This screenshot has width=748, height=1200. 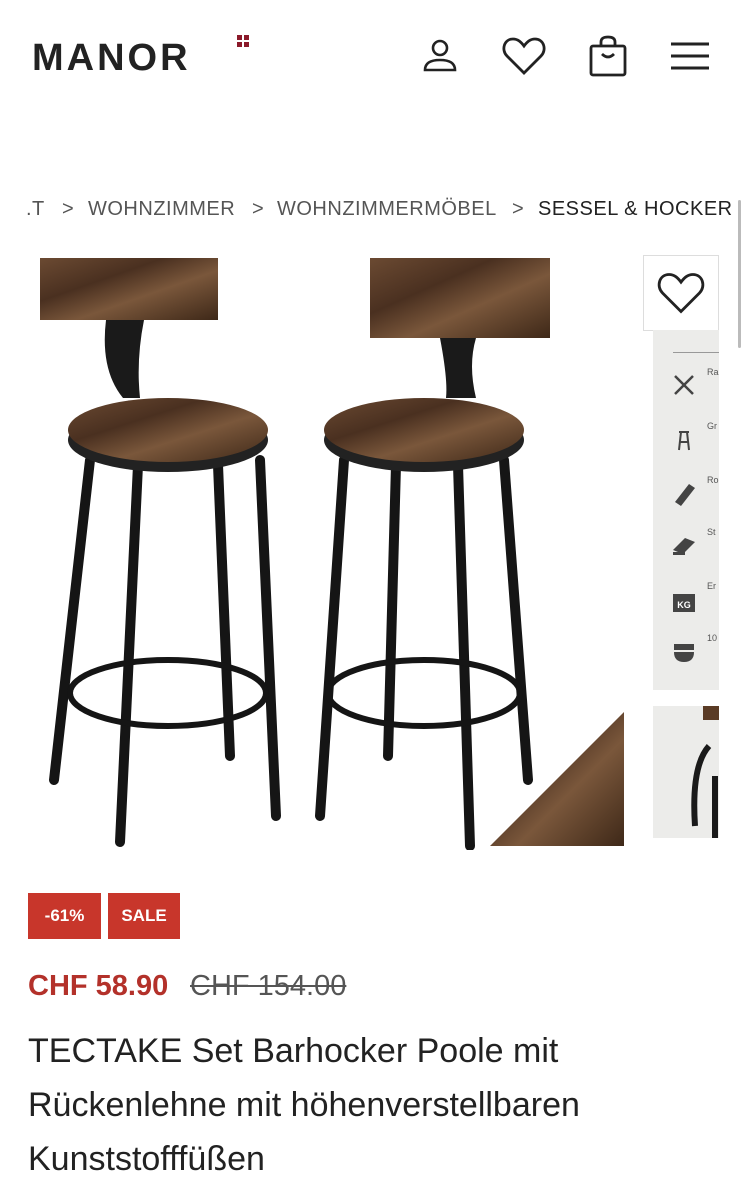 I want to click on feature-item: KG Er, so click(x=686, y=606).